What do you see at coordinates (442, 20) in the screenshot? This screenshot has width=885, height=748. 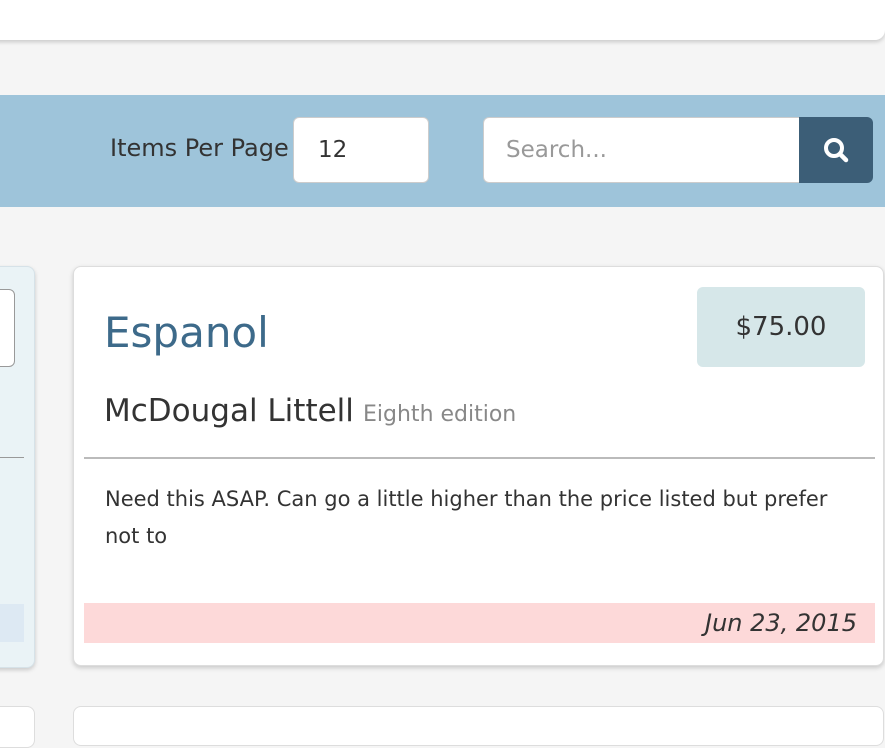 I see `header-card` at bounding box center [442, 20].